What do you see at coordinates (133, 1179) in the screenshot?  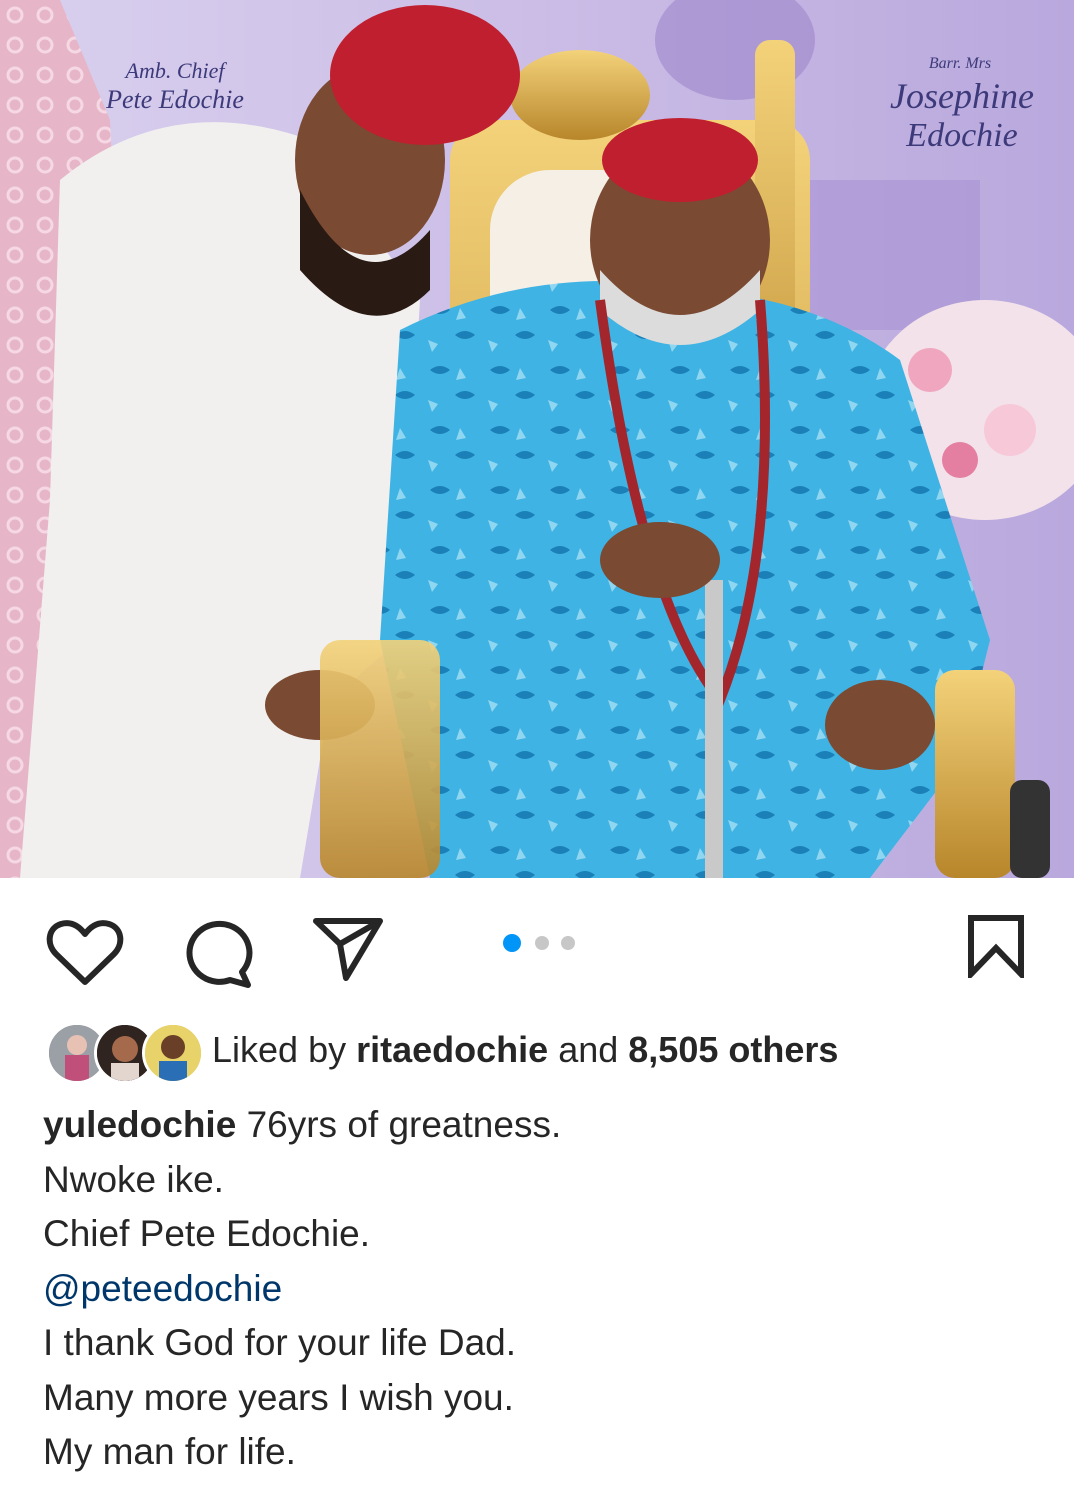 I see `caption-line: Nwoke ike.` at bounding box center [133, 1179].